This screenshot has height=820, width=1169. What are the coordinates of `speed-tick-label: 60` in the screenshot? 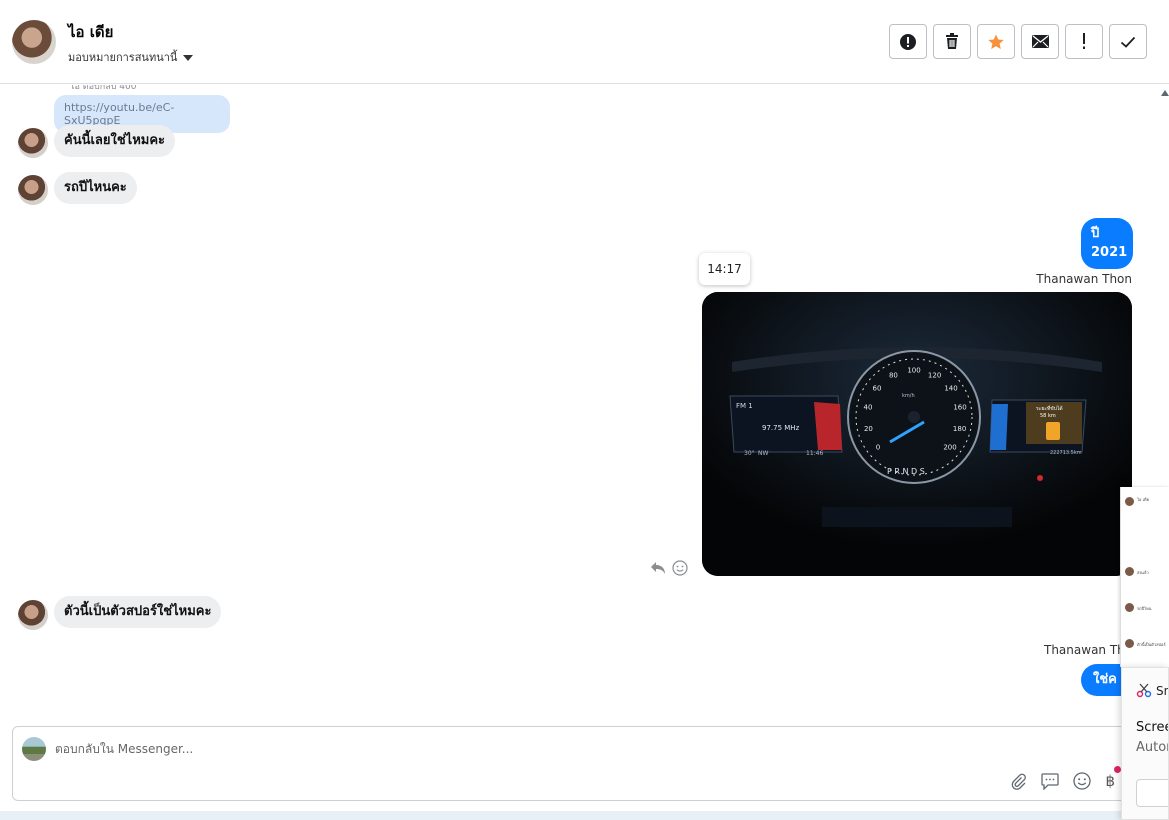 It's located at (877, 389).